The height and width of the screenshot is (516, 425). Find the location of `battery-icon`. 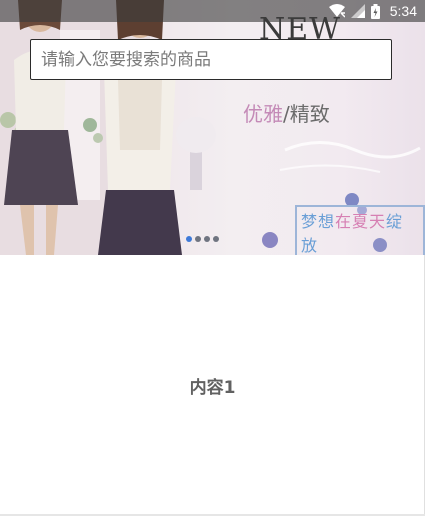

battery-icon is located at coordinates (375, 11).